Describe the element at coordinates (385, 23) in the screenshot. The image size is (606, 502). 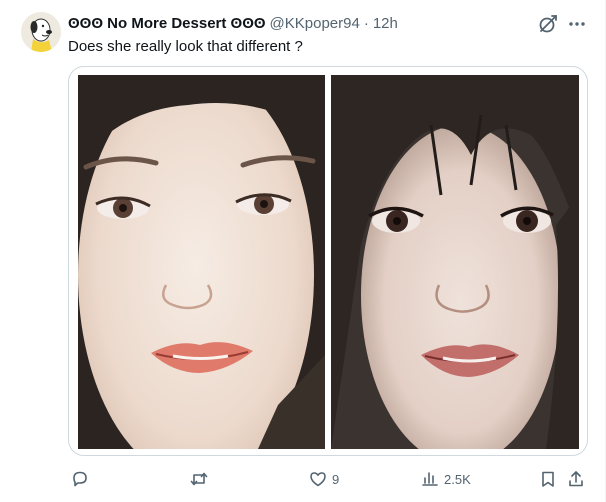
I see `post-time: 12h` at that location.